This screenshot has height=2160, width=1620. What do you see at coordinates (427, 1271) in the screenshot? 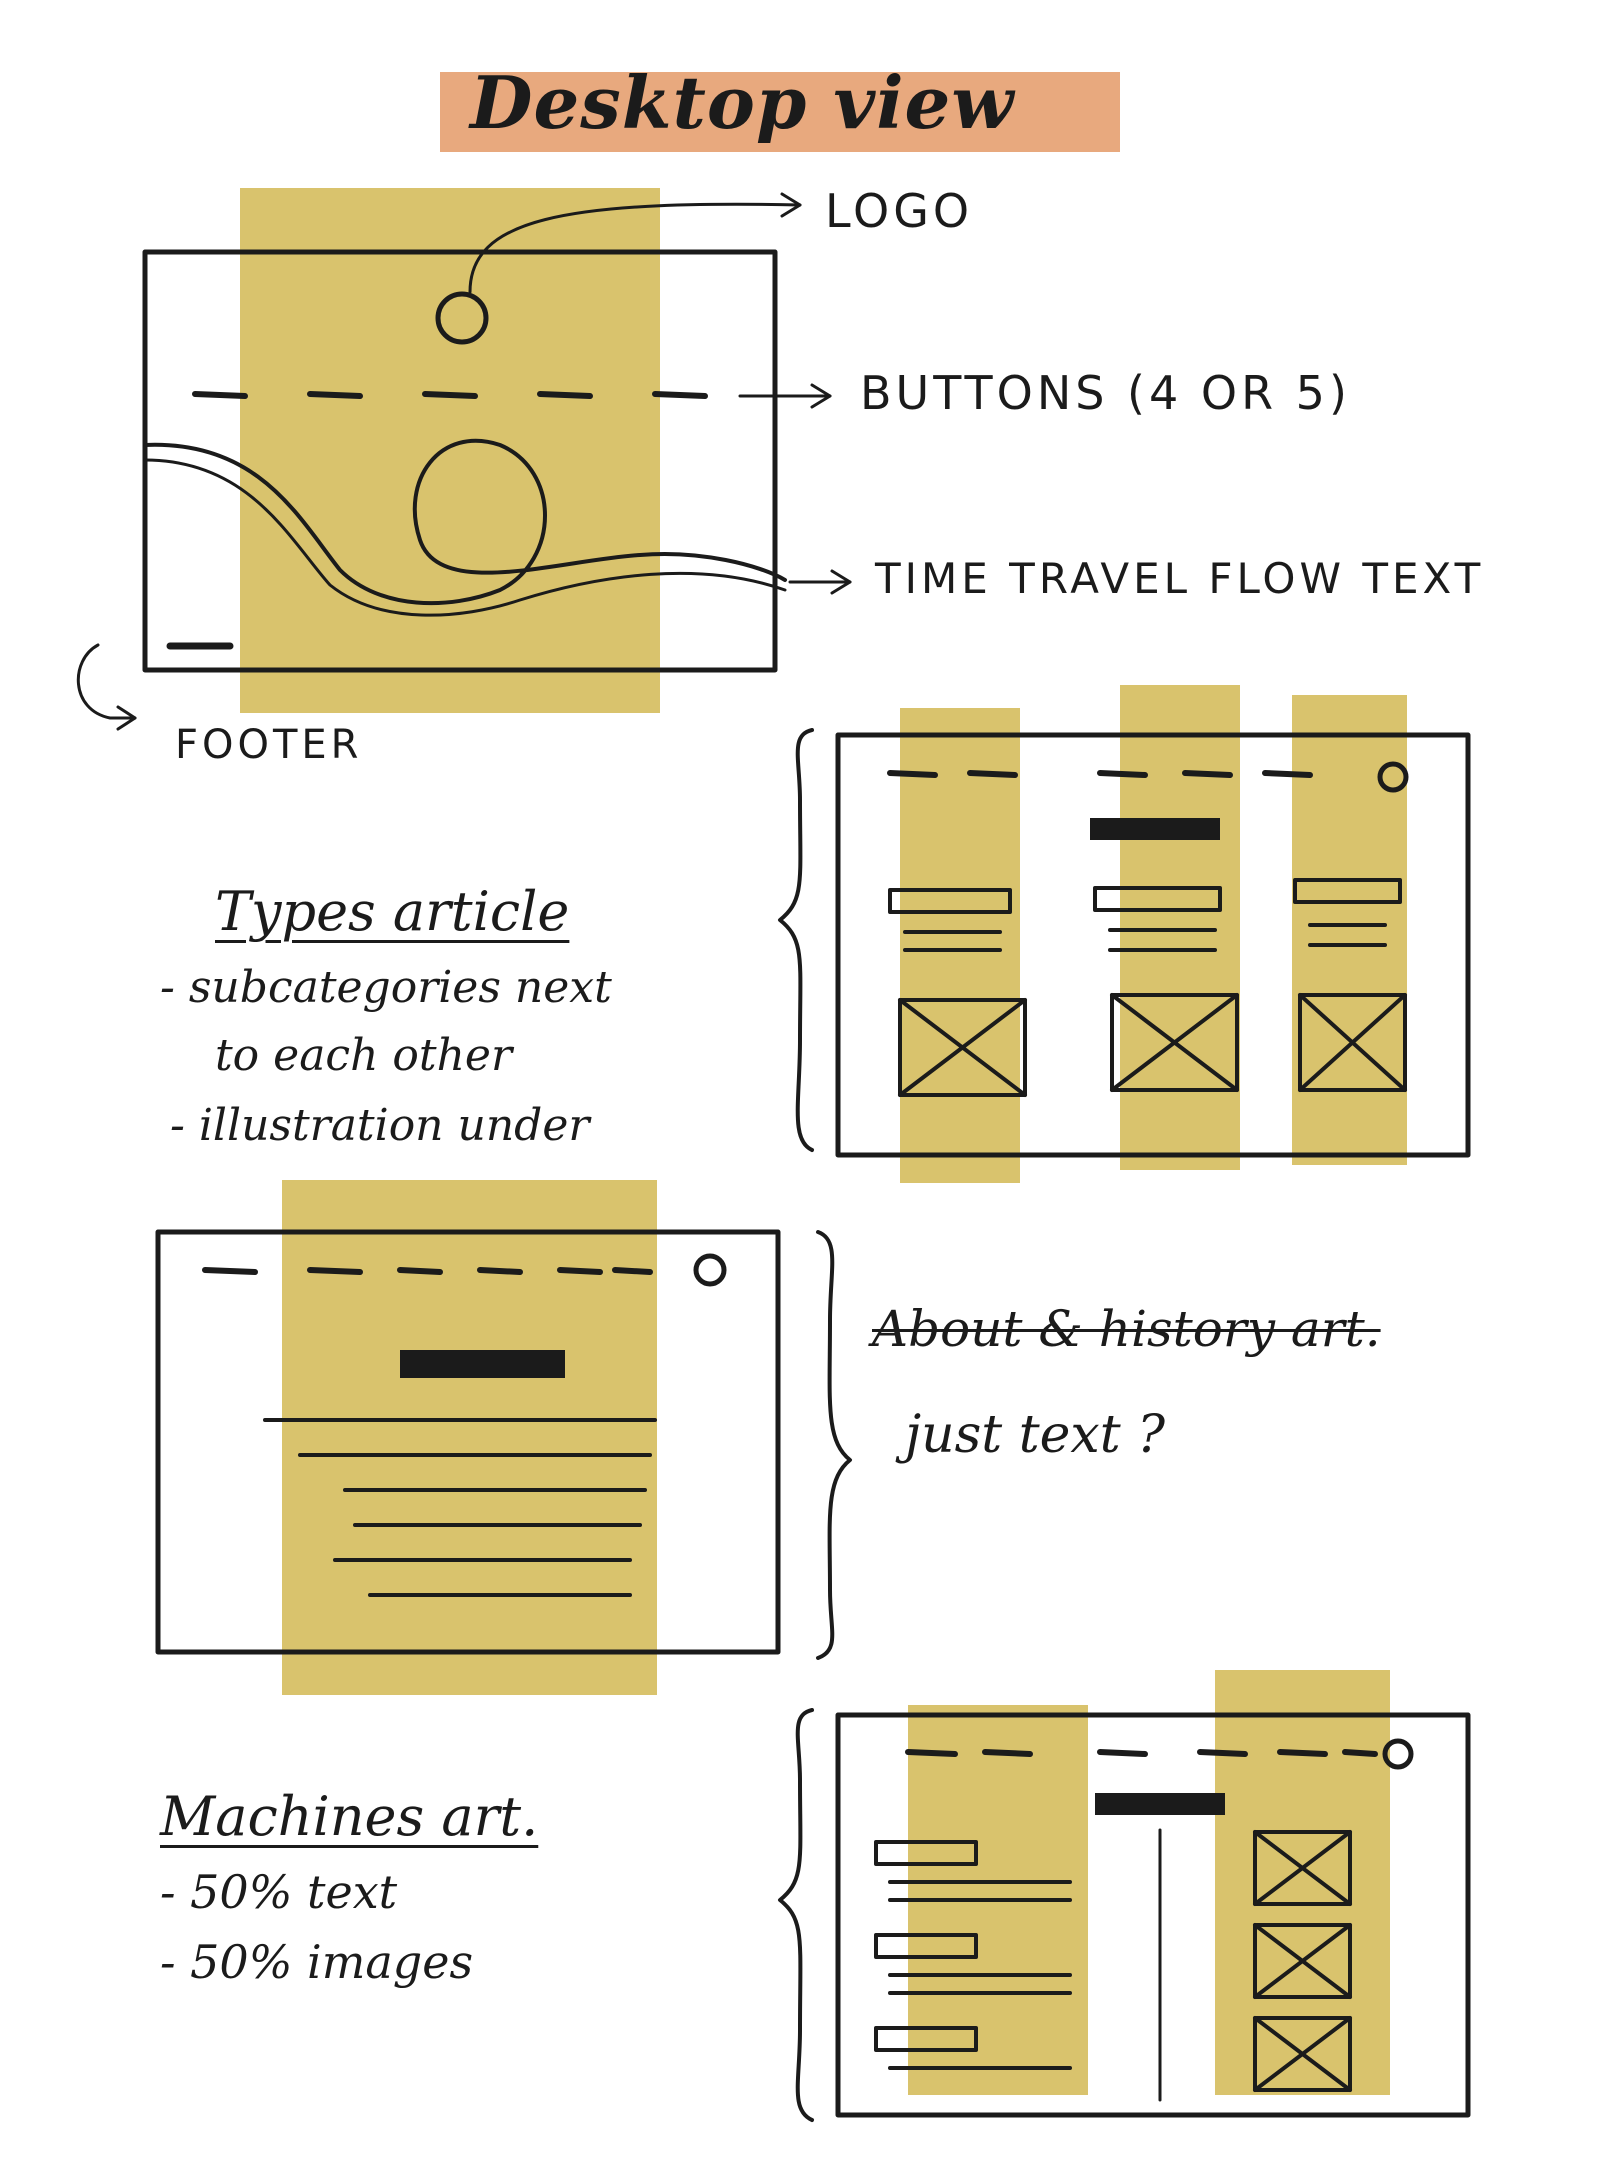
I see `about-nav-dashes` at bounding box center [427, 1271].